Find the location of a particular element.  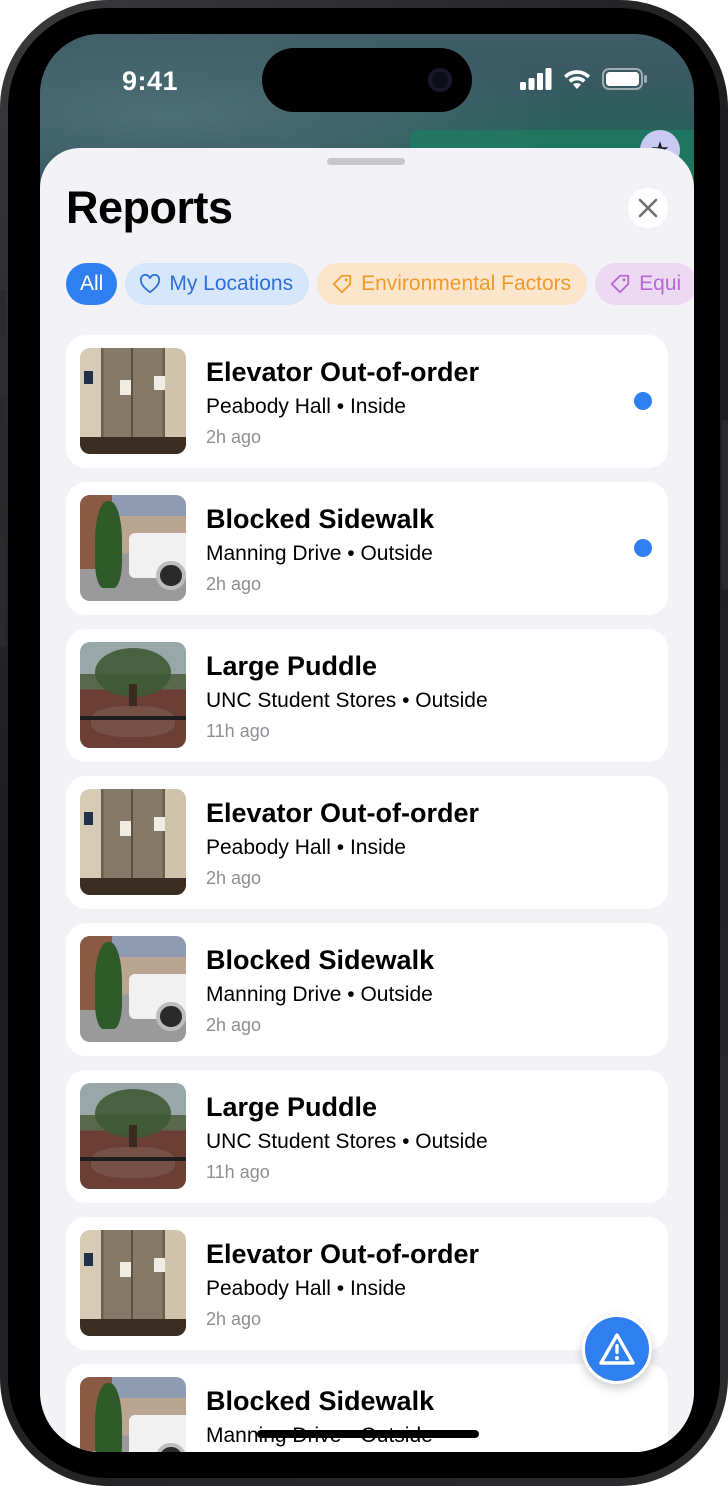

sheet-grabber is located at coordinates (366, 161).